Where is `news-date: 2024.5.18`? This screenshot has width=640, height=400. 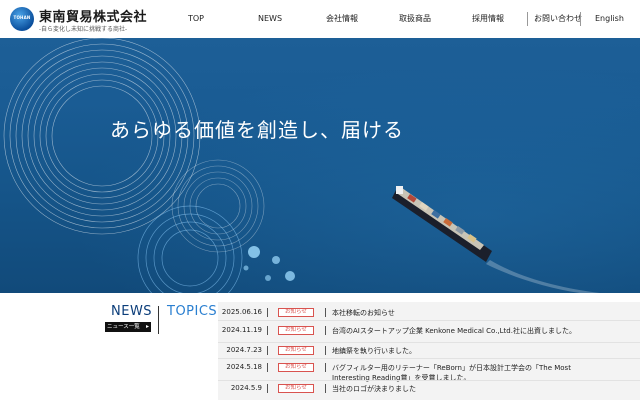
news-date: 2024.5.18 is located at coordinates (244, 367).